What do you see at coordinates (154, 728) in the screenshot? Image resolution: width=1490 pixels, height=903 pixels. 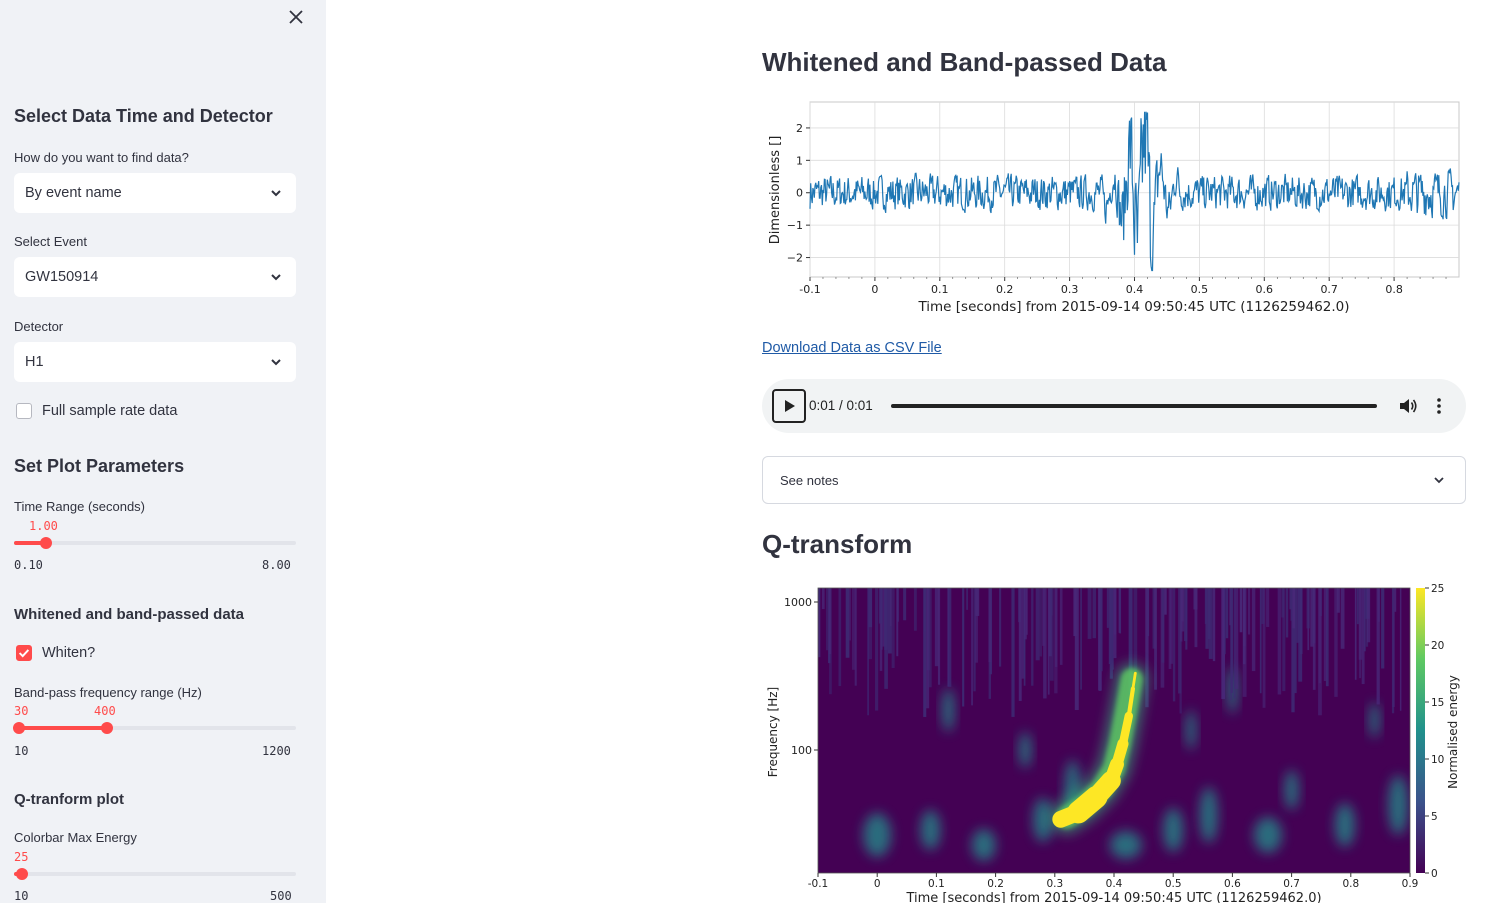 I see `band-pass-slider` at bounding box center [154, 728].